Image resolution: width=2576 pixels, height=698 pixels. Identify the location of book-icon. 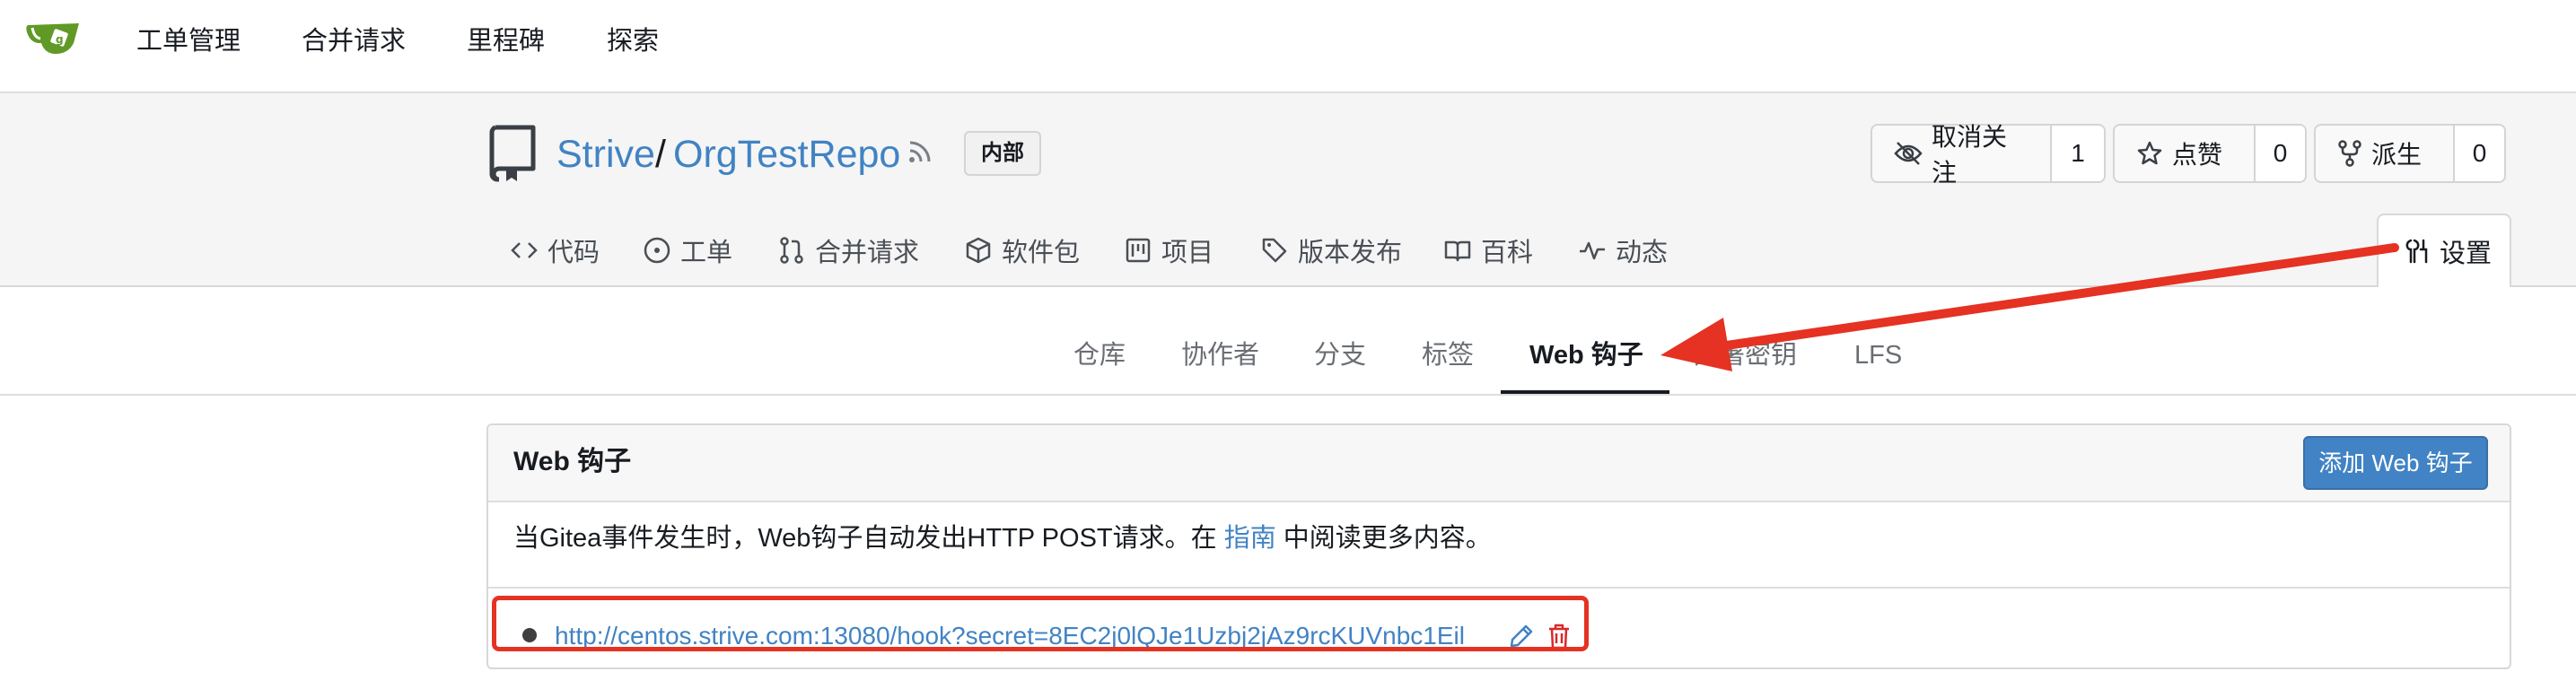
(1457, 250).